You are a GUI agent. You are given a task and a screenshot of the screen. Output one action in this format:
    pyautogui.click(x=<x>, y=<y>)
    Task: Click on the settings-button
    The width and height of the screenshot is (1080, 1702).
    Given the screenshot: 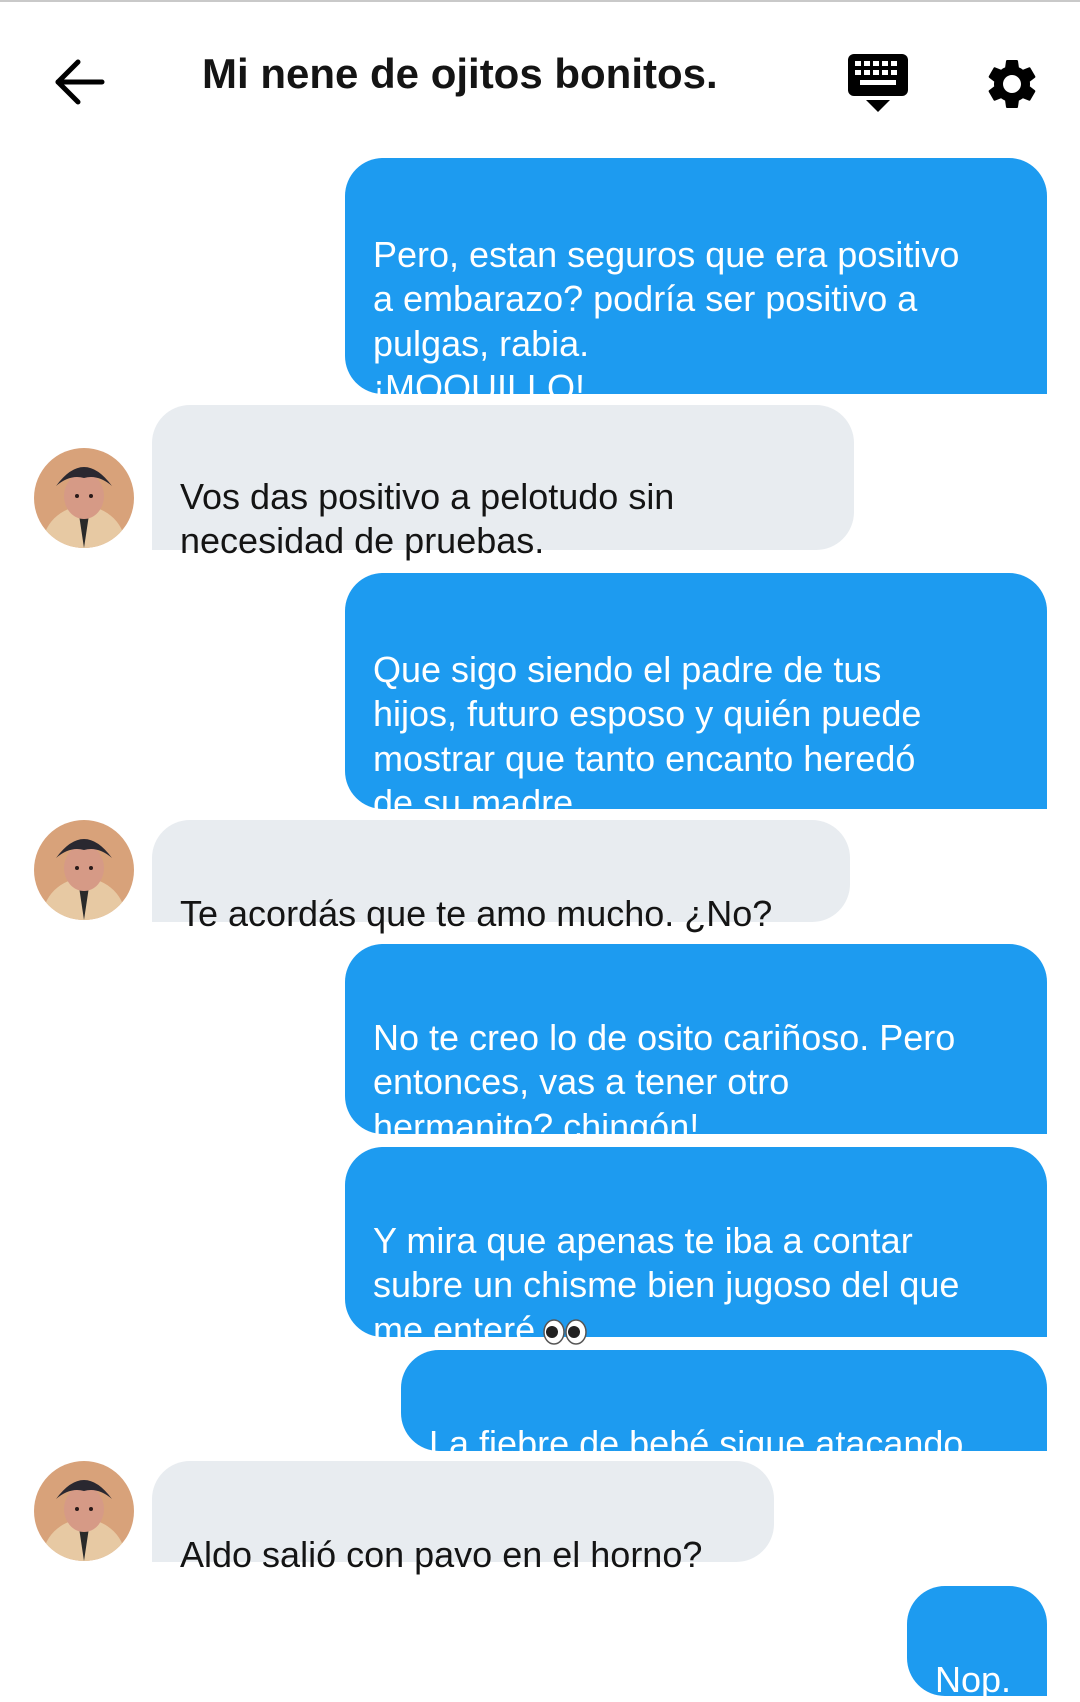 What is the action you would take?
    pyautogui.click(x=1012, y=84)
    